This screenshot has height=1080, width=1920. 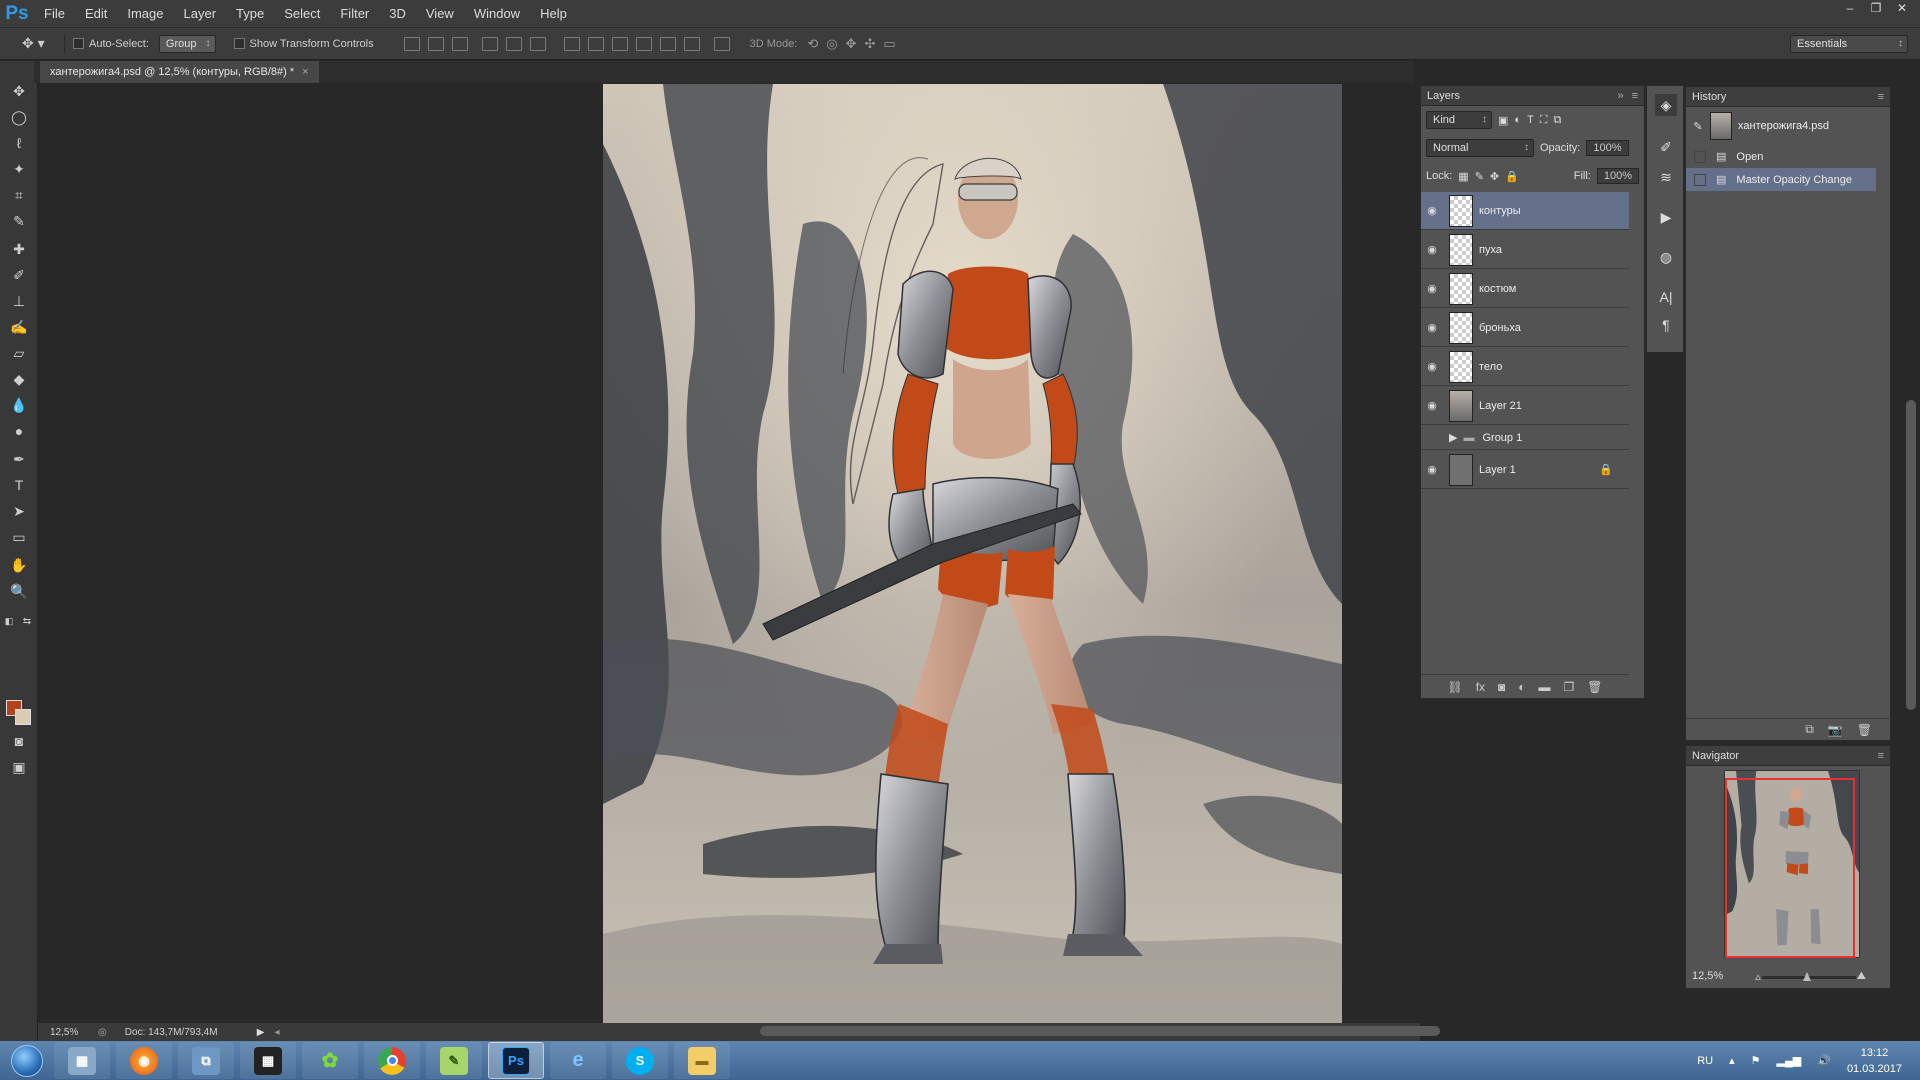 What do you see at coordinates (1666, 105) in the screenshot?
I see `layers-panel-icon: ◈` at bounding box center [1666, 105].